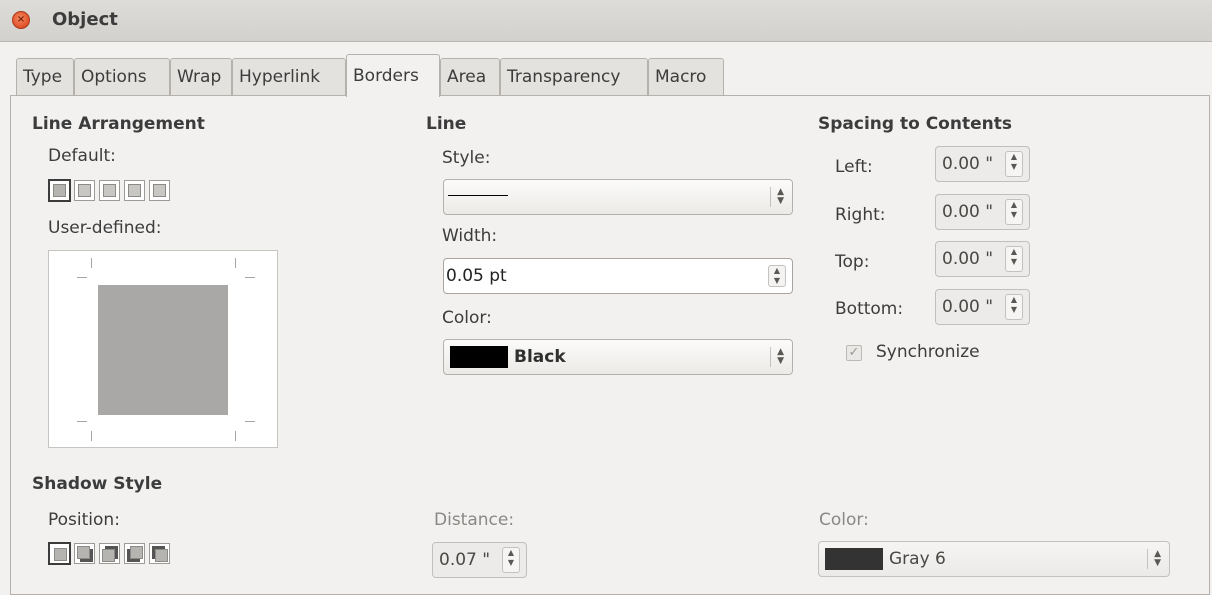 Image resolution: width=1212 pixels, height=595 pixels. I want to click on line-heading: Line, so click(446, 124).